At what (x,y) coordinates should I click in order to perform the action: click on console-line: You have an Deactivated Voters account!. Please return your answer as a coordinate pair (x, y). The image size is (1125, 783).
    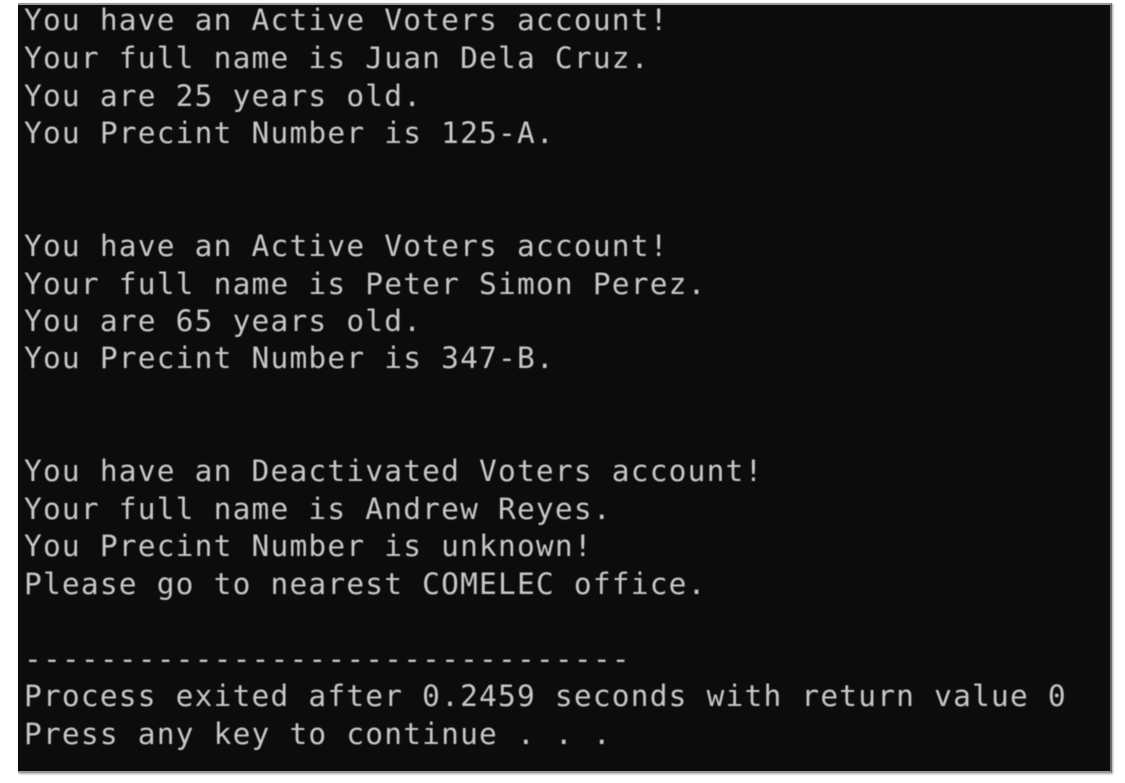
    Looking at the image, I should click on (394, 471).